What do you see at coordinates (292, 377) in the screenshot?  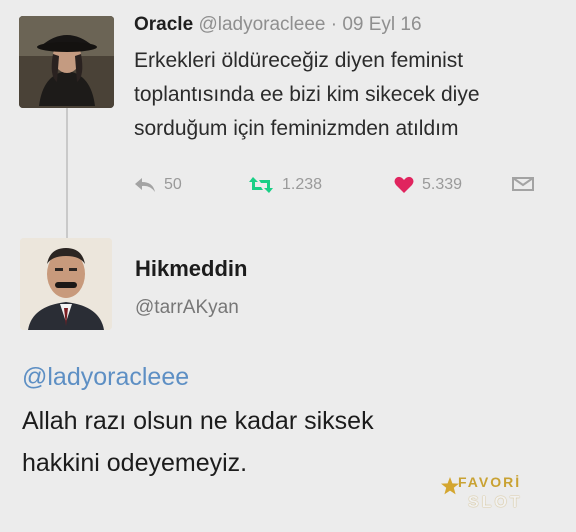 I see `tweet2-mention: @ladyoracleee` at bounding box center [292, 377].